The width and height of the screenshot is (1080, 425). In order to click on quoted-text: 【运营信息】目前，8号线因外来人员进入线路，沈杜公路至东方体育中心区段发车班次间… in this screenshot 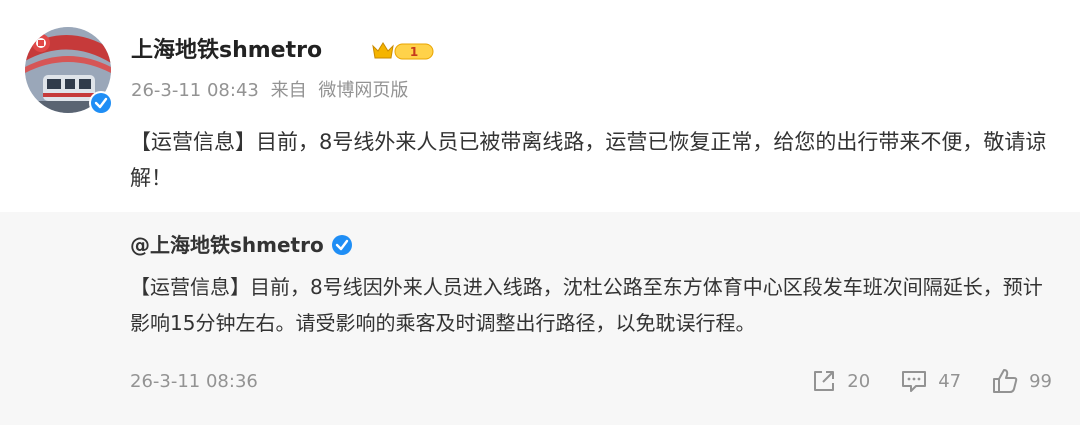, I will do `click(586, 305)`.